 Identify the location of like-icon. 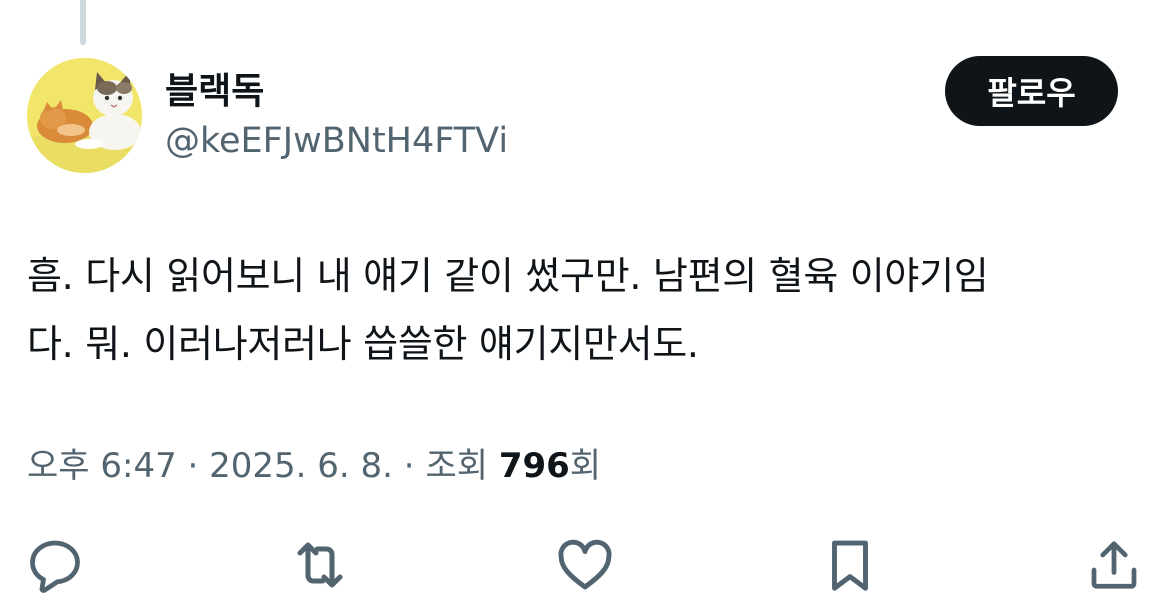
(585, 564).